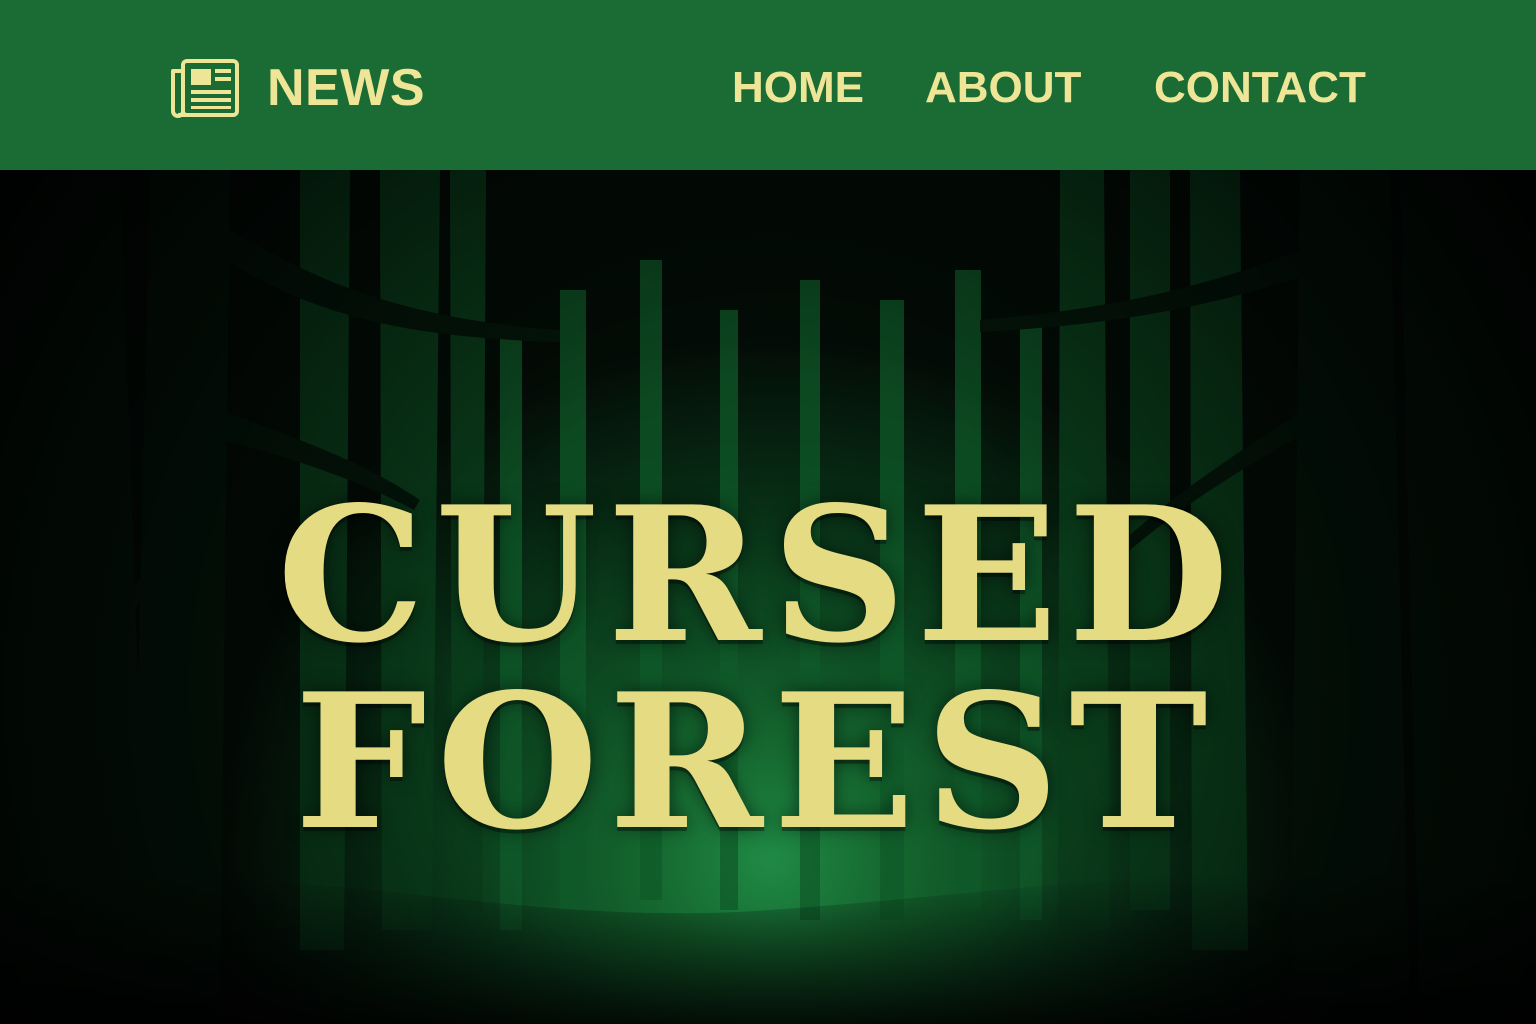 The width and height of the screenshot is (1536, 1024). Describe the element at coordinates (756, 761) in the screenshot. I see `hero-title-line2: FOREST` at that location.